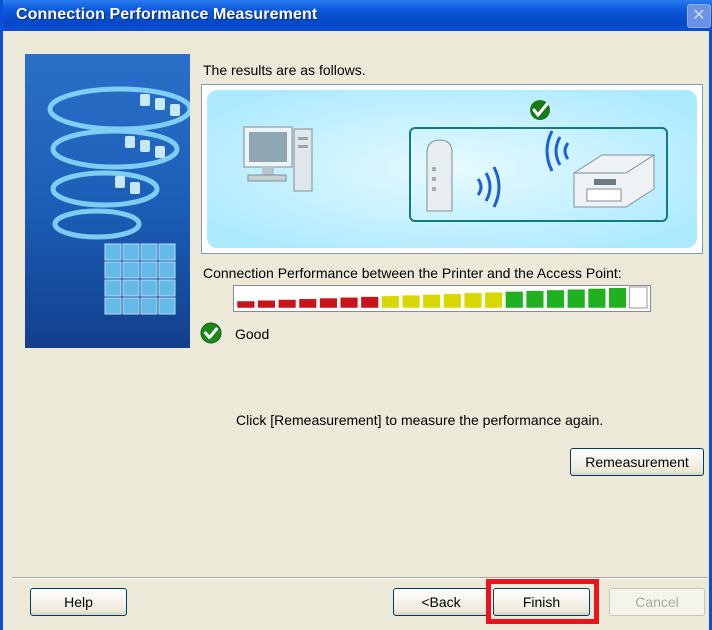 The height and width of the screenshot is (630, 712). What do you see at coordinates (441, 602) in the screenshot?
I see `back-button: <Back` at bounding box center [441, 602].